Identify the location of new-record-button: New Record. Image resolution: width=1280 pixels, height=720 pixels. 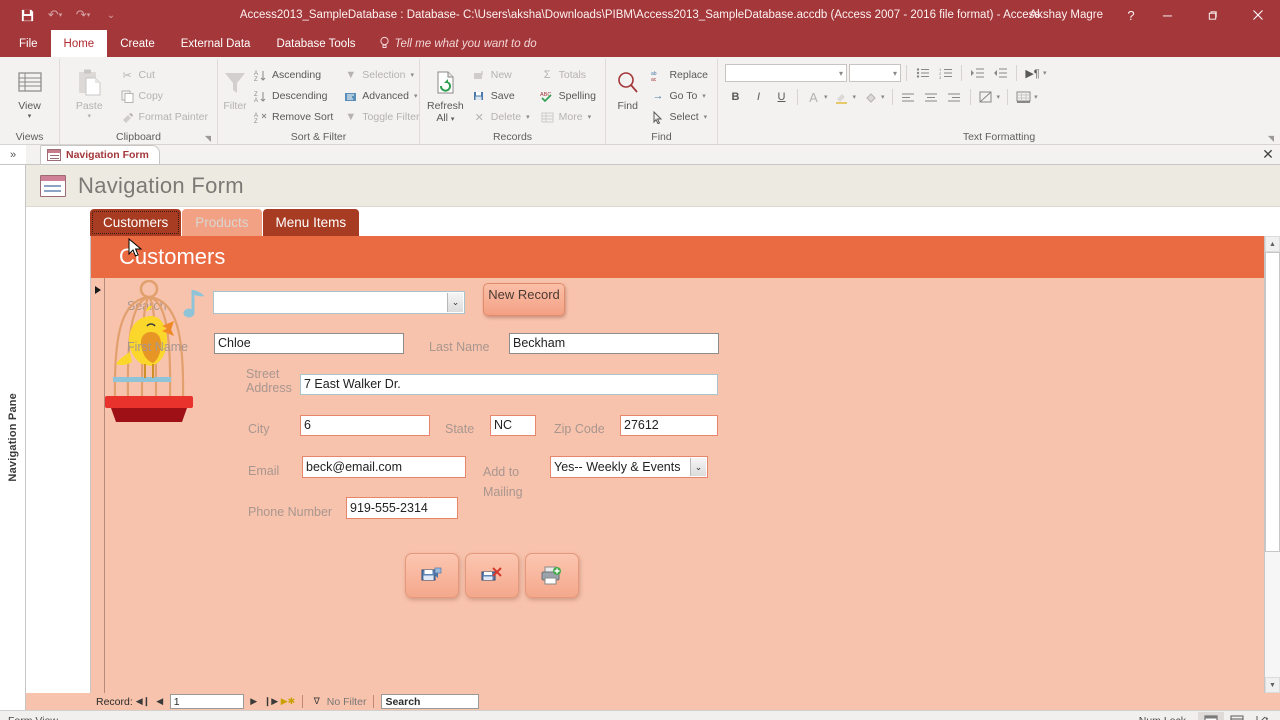
(524, 299).